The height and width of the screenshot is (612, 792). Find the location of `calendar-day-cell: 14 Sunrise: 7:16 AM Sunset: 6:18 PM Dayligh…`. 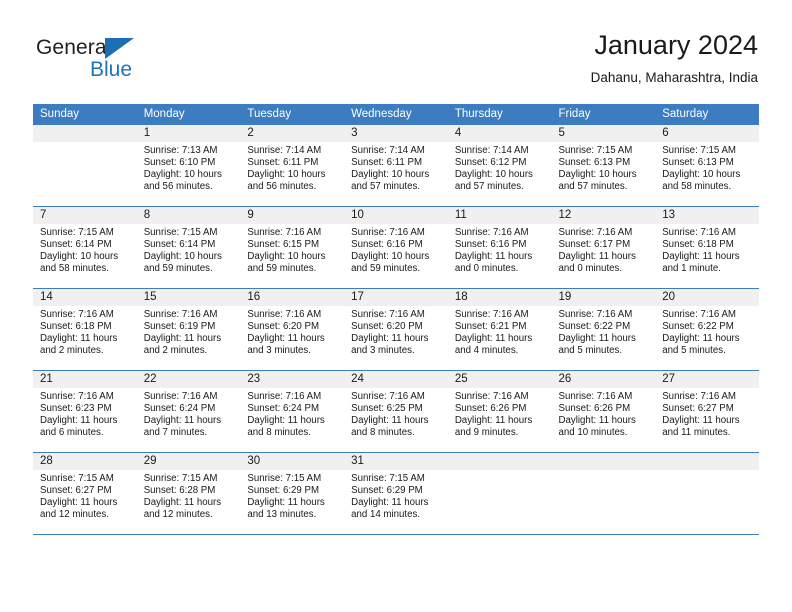

calendar-day-cell: 14 Sunrise: 7:16 AM Sunset: 6:18 PM Dayligh… is located at coordinates (85, 330).